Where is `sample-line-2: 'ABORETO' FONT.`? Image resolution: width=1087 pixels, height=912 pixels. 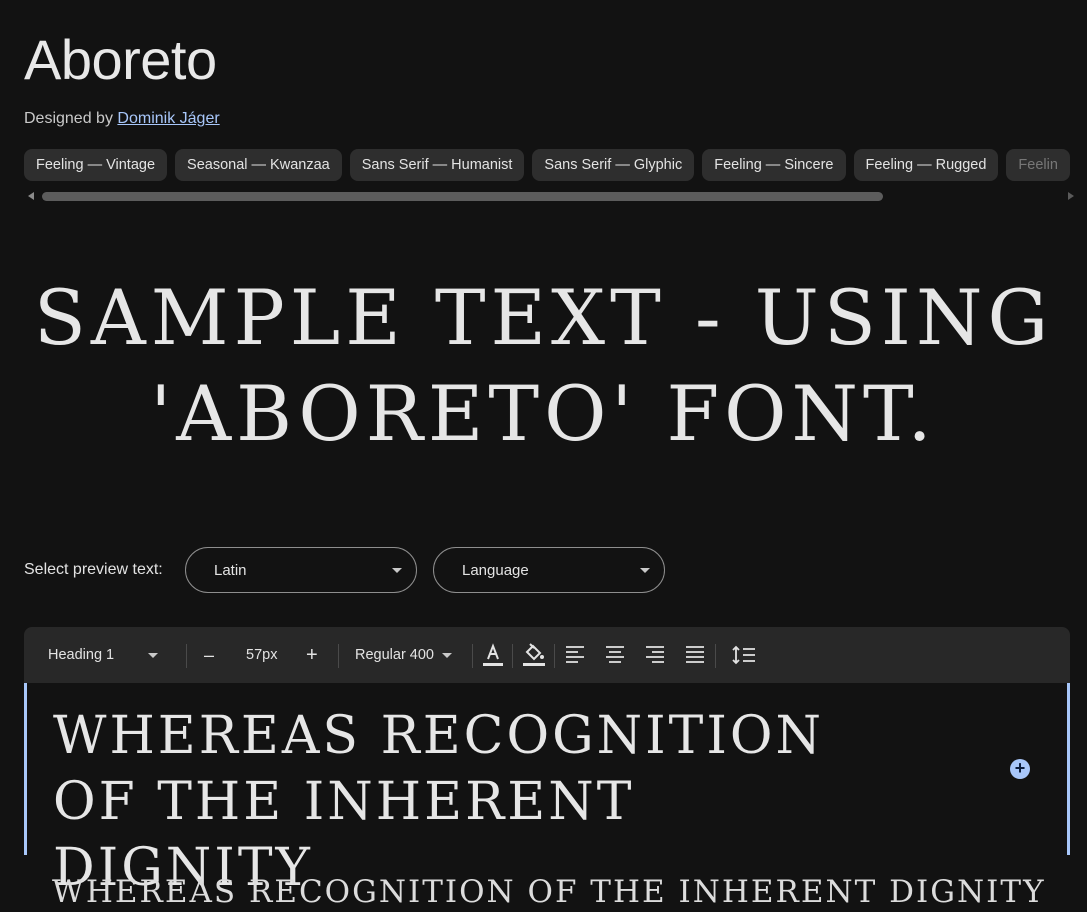 sample-line-2: 'ABORETO' FONT. is located at coordinates (543, 413).